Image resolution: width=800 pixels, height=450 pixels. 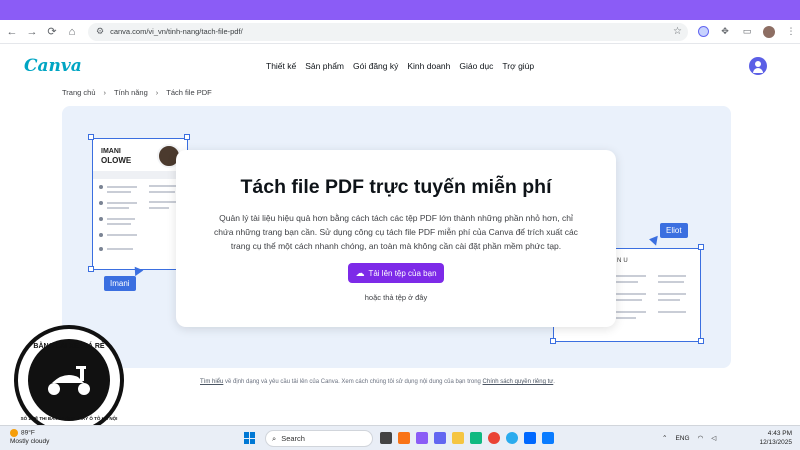 What do you see at coordinates (111, 151) in the screenshot?
I see `resume-first-name: IMANI` at bounding box center [111, 151].